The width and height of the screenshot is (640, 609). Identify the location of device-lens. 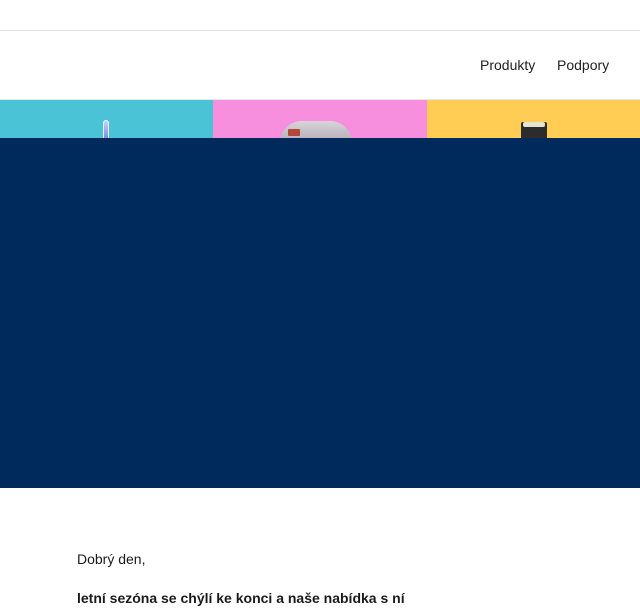
(294, 132).